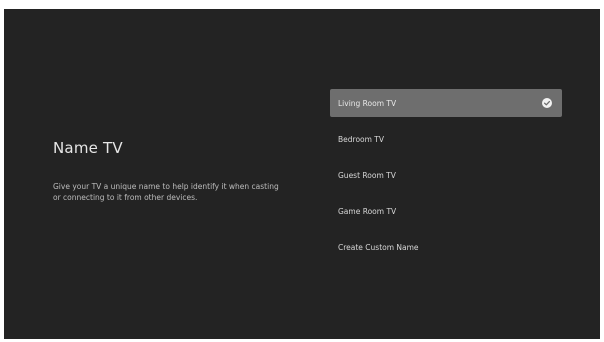  I want to click on page-title: Name TV, so click(88, 148).